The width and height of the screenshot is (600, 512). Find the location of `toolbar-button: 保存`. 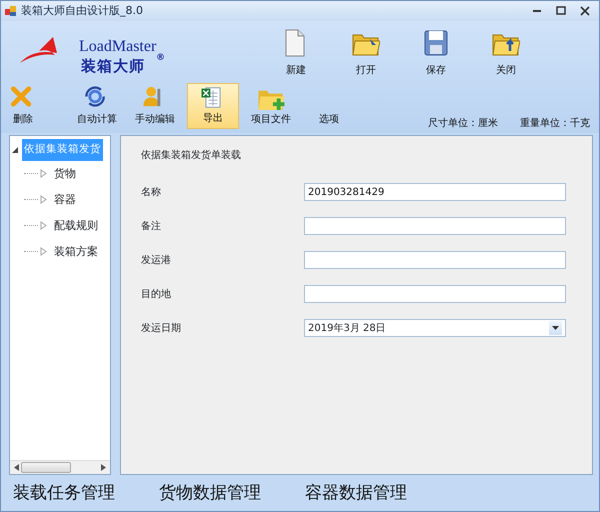

toolbar-button: 保存 is located at coordinates (436, 53).